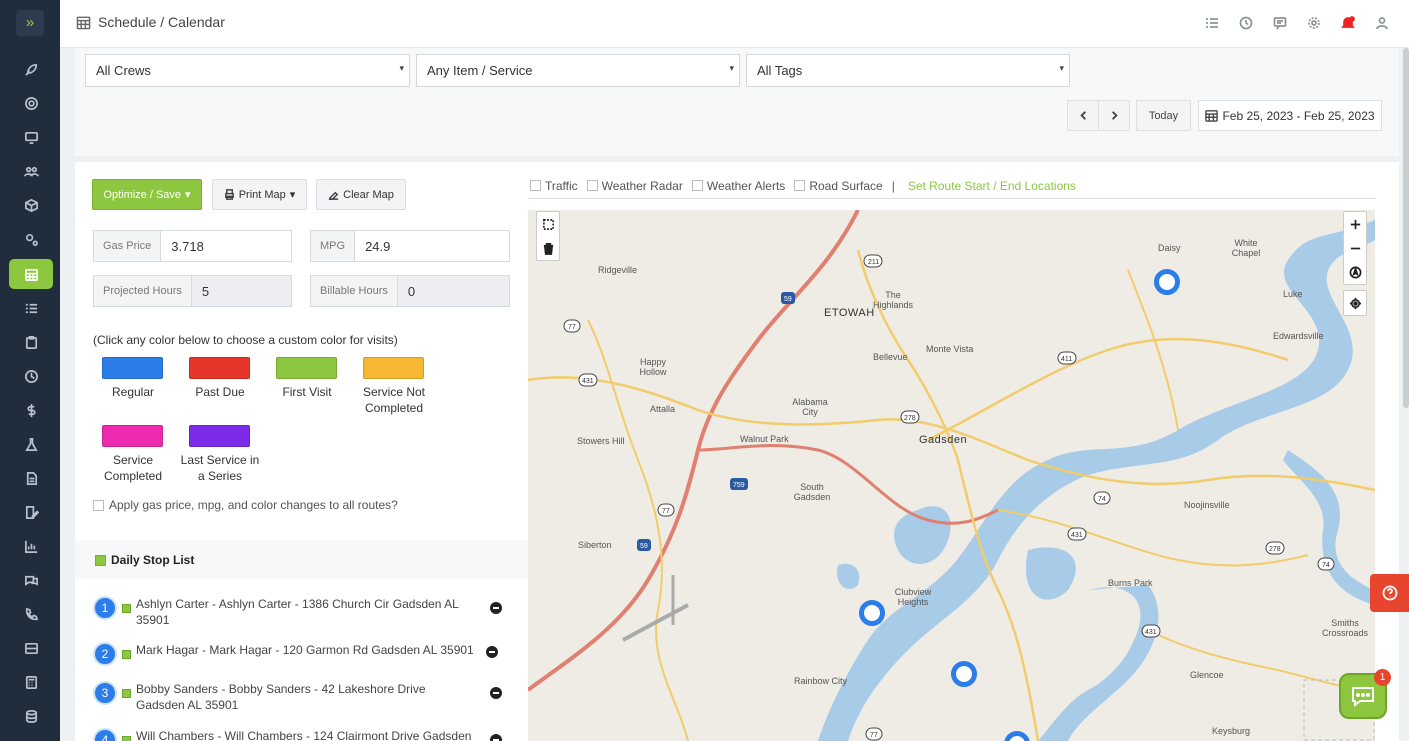 The height and width of the screenshot is (741, 1409). What do you see at coordinates (548, 224) in the screenshot?
I see `select-area-icon` at bounding box center [548, 224].